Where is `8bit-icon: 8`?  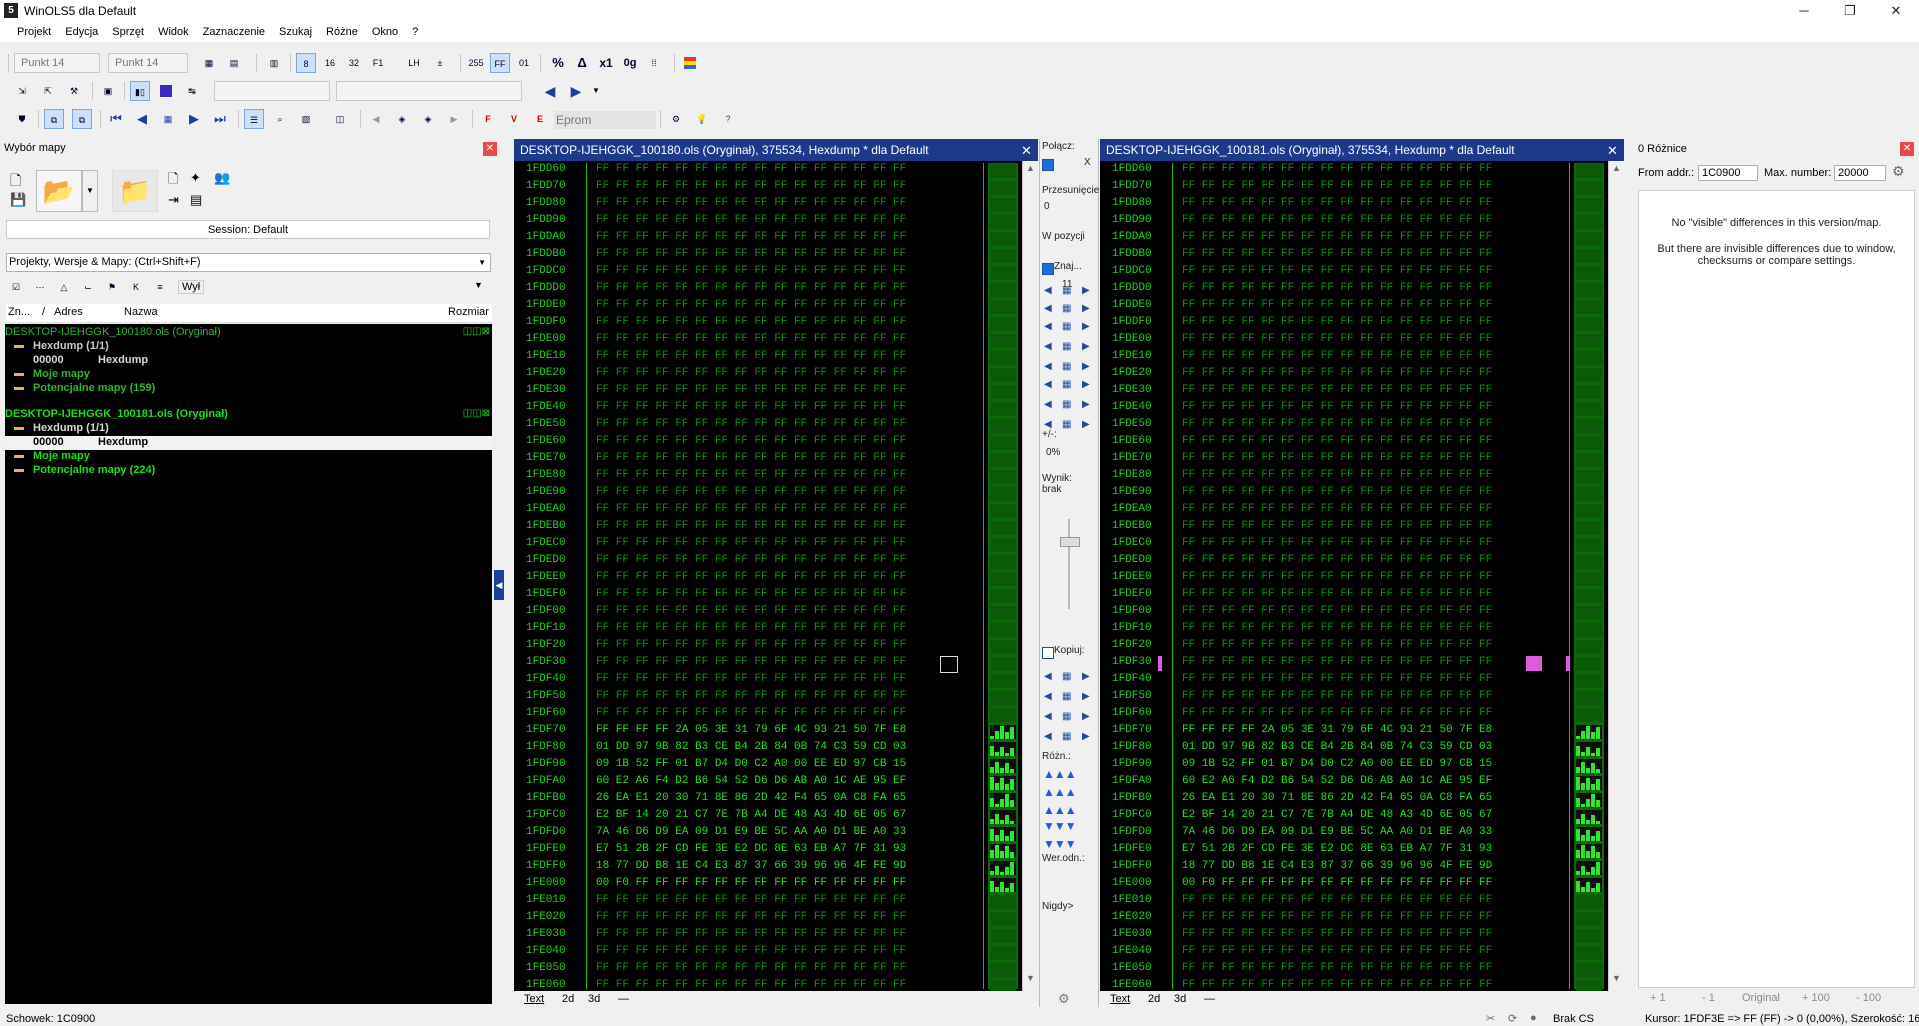 8bit-icon: 8 is located at coordinates (306, 63).